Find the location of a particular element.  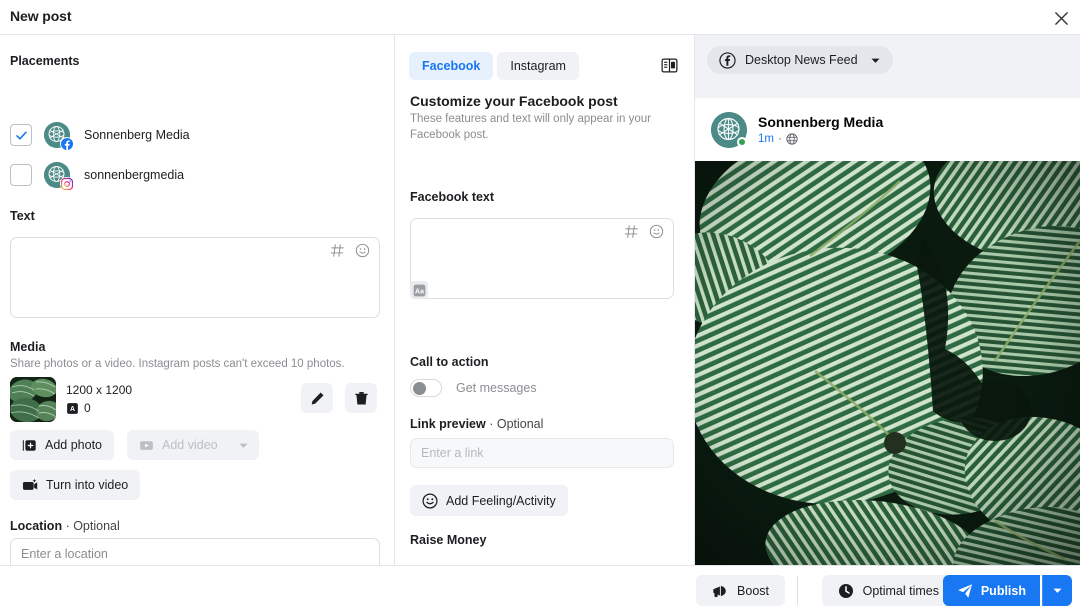

send-icon is located at coordinates (964, 590).